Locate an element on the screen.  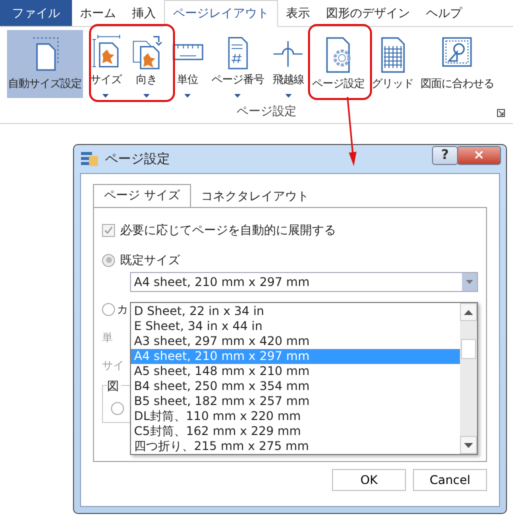
ribbon-button: 向き is located at coordinates (146, 64).